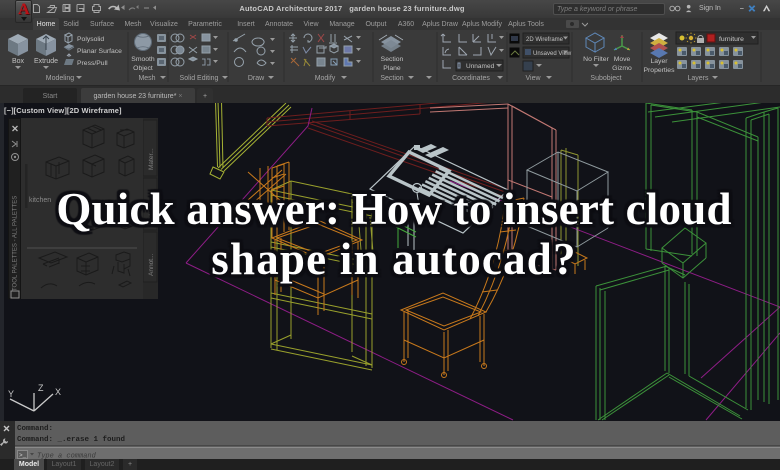  I want to click on svg-text: View, so click(533, 78).